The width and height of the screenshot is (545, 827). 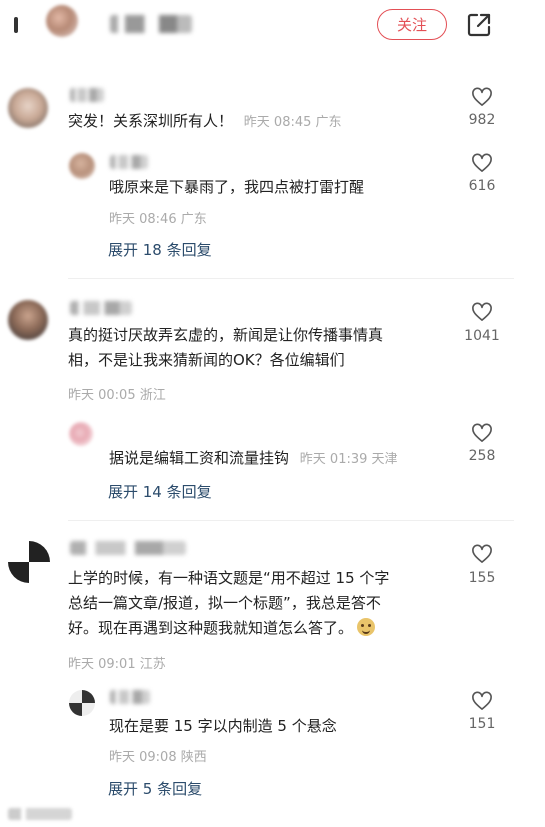 I want to click on comment-meta: 昨天 00:05 浙江, so click(x=117, y=395).